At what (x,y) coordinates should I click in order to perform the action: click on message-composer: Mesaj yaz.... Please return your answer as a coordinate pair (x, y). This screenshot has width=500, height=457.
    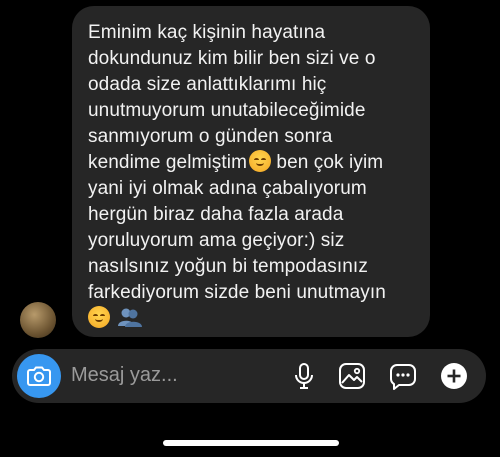
    Looking at the image, I should click on (249, 376).